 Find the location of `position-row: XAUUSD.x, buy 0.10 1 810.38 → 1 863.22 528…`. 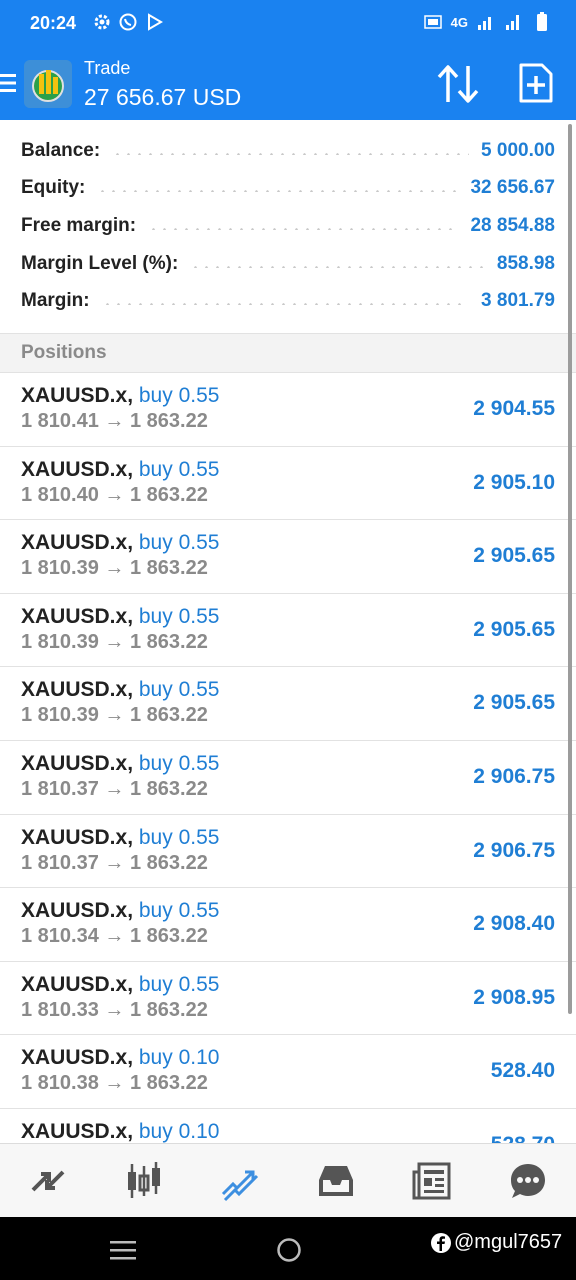

position-row: XAUUSD.x, buy 0.10 1 810.38 → 1 863.22 528… is located at coordinates (288, 1072).